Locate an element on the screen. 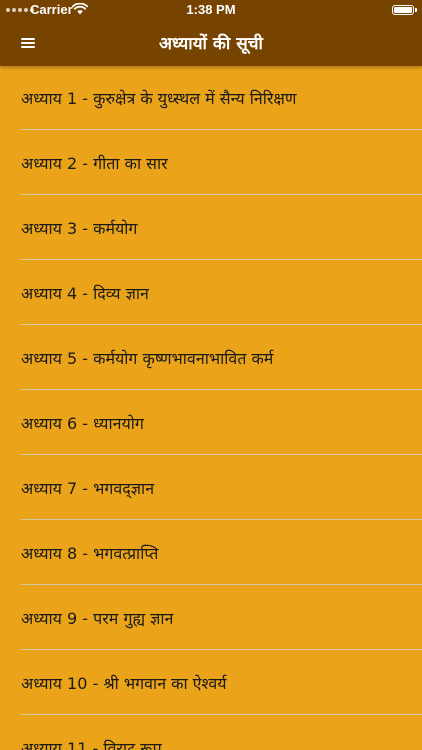 Image resolution: width=422 pixels, height=750 pixels. chapter-item-4: अध्याय 4 - दिव्य ज्ञान is located at coordinates (211, 292).